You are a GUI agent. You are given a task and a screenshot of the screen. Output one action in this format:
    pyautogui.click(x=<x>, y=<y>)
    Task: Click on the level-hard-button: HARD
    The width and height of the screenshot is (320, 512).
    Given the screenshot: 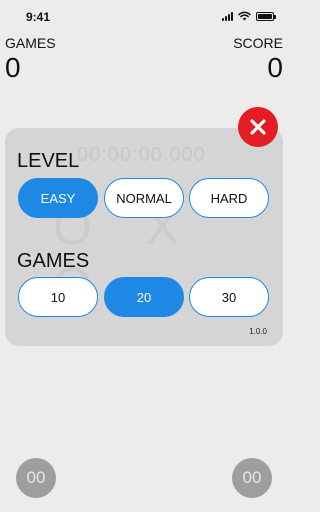 What is the action you would take?
    pyautogui.click(x=229, y=198)
    